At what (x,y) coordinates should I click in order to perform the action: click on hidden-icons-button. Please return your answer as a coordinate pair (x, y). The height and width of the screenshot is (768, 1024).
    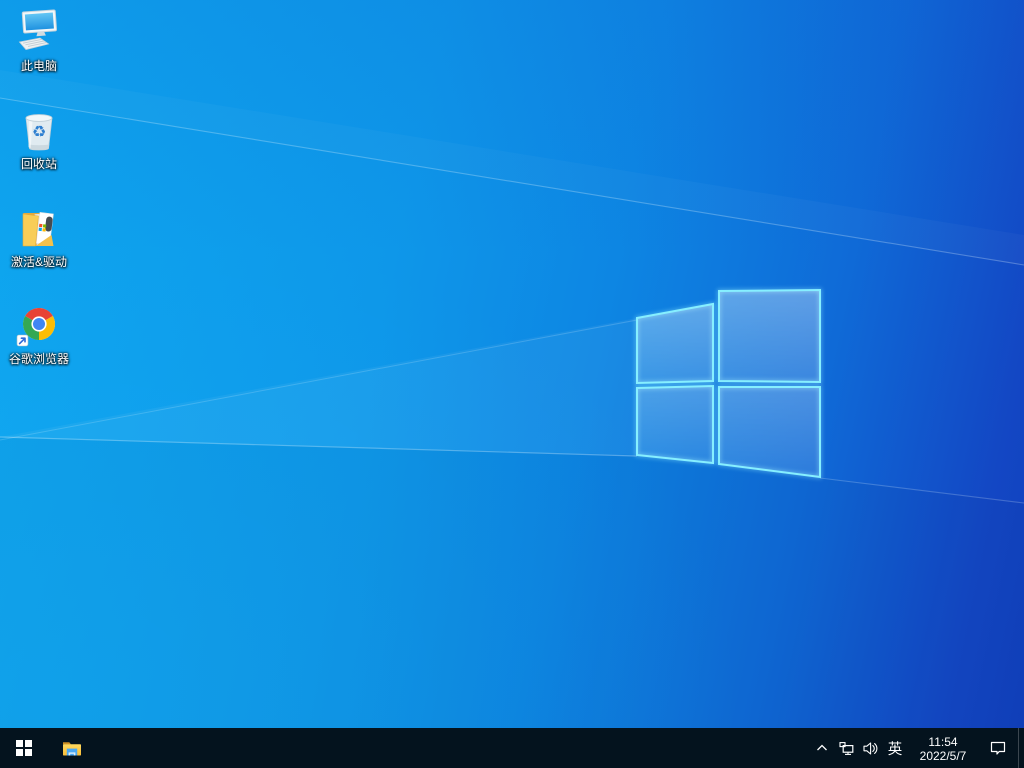
    Looking at the image, I should click on (822, 748).